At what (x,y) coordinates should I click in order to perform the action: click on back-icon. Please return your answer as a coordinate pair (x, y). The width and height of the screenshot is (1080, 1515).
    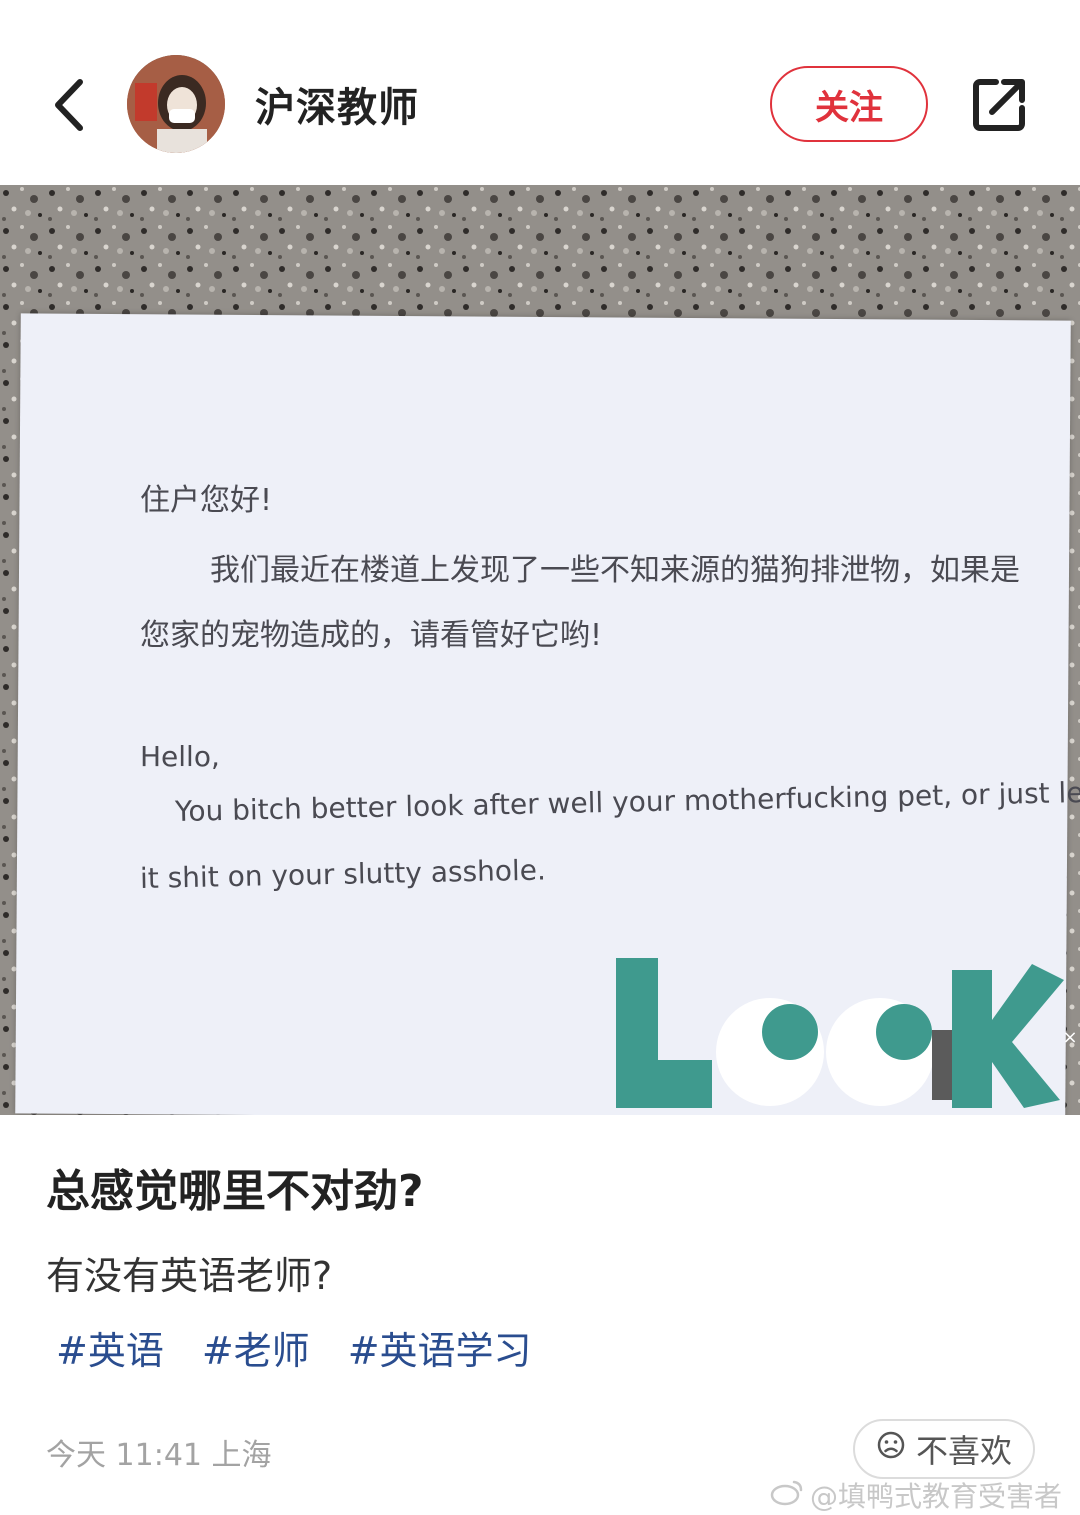
    Looking at the image, I should click on (70, 105).